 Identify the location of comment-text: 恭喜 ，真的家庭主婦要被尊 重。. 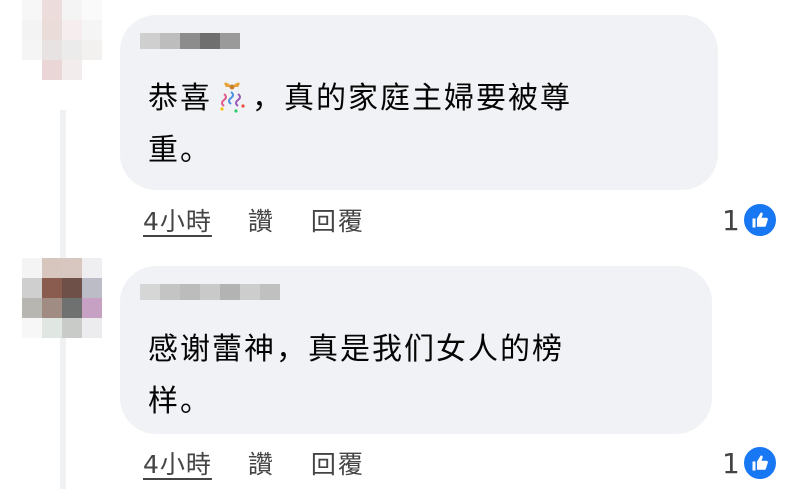
(423, 125).